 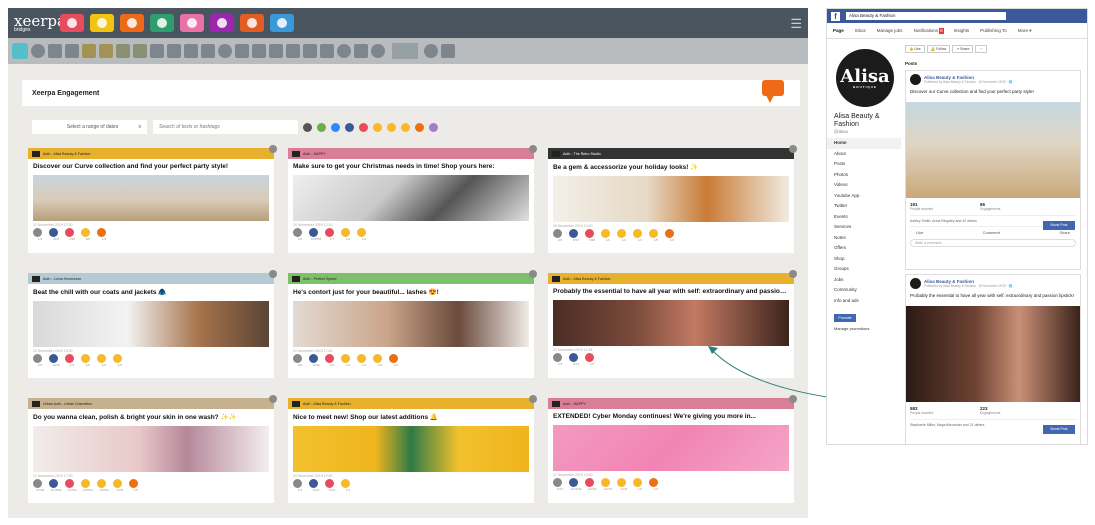 What do you see at coordinates (162, 23) in the screenshot?
I see `contact-icon` at bounding box center [162, 23].